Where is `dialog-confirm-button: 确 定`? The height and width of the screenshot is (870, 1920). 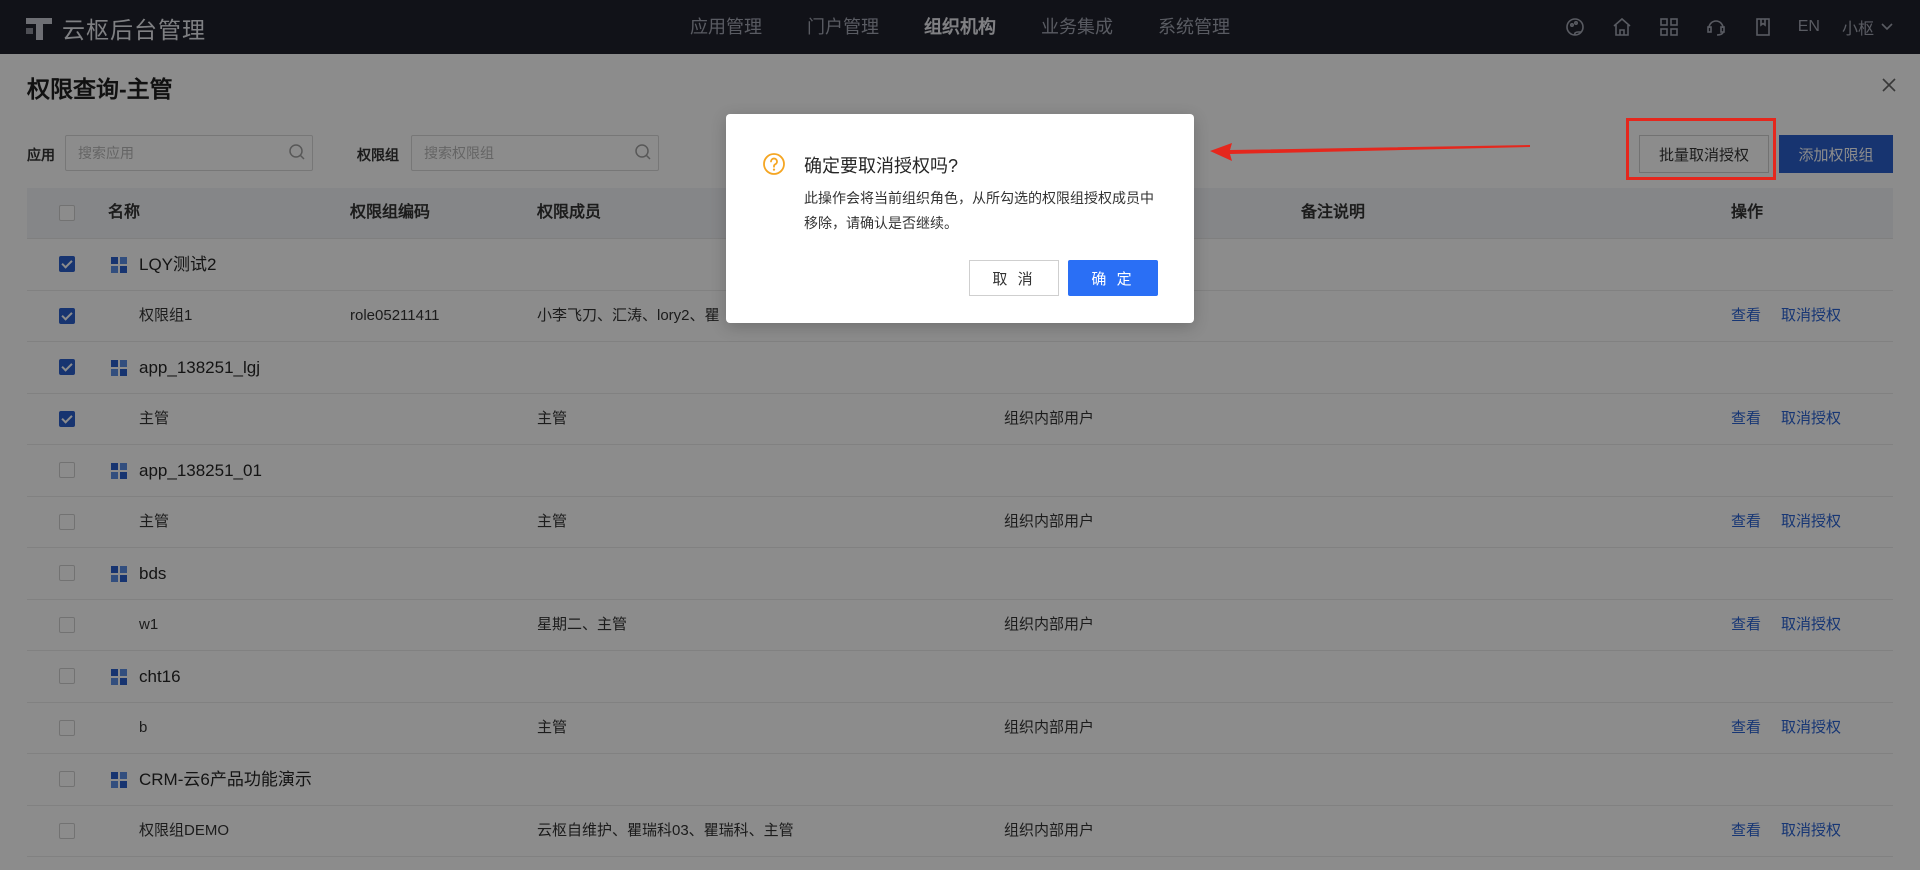
dialog-confirm-button: 确 定 is located at coordinates (1113, 278).